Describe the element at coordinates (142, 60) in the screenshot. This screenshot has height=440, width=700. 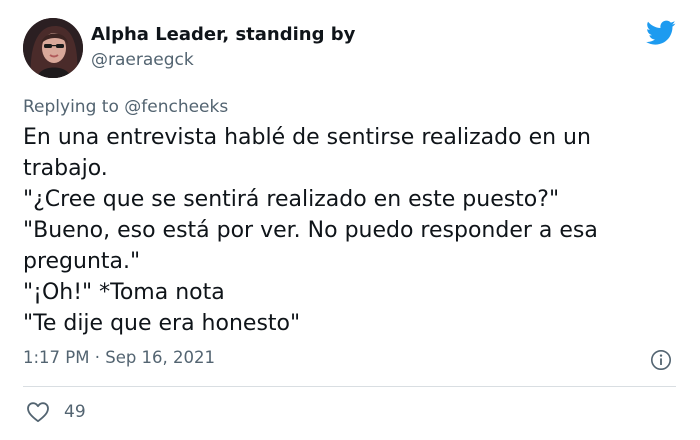
I see `author-handle: @raeraegck` at that location.